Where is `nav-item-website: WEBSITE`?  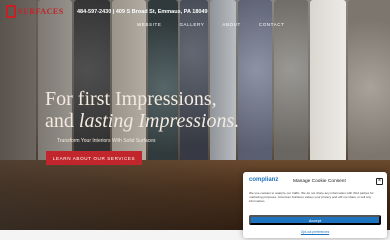
nav-item-website: WEBSITE is located at coordinates (149, 24).